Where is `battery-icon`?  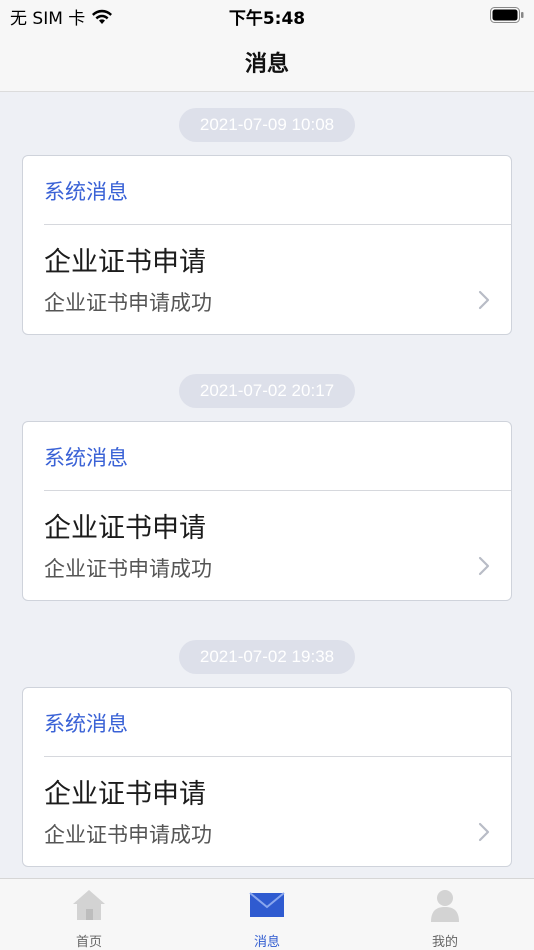 battery-icon is located at coordinates (507, 15).